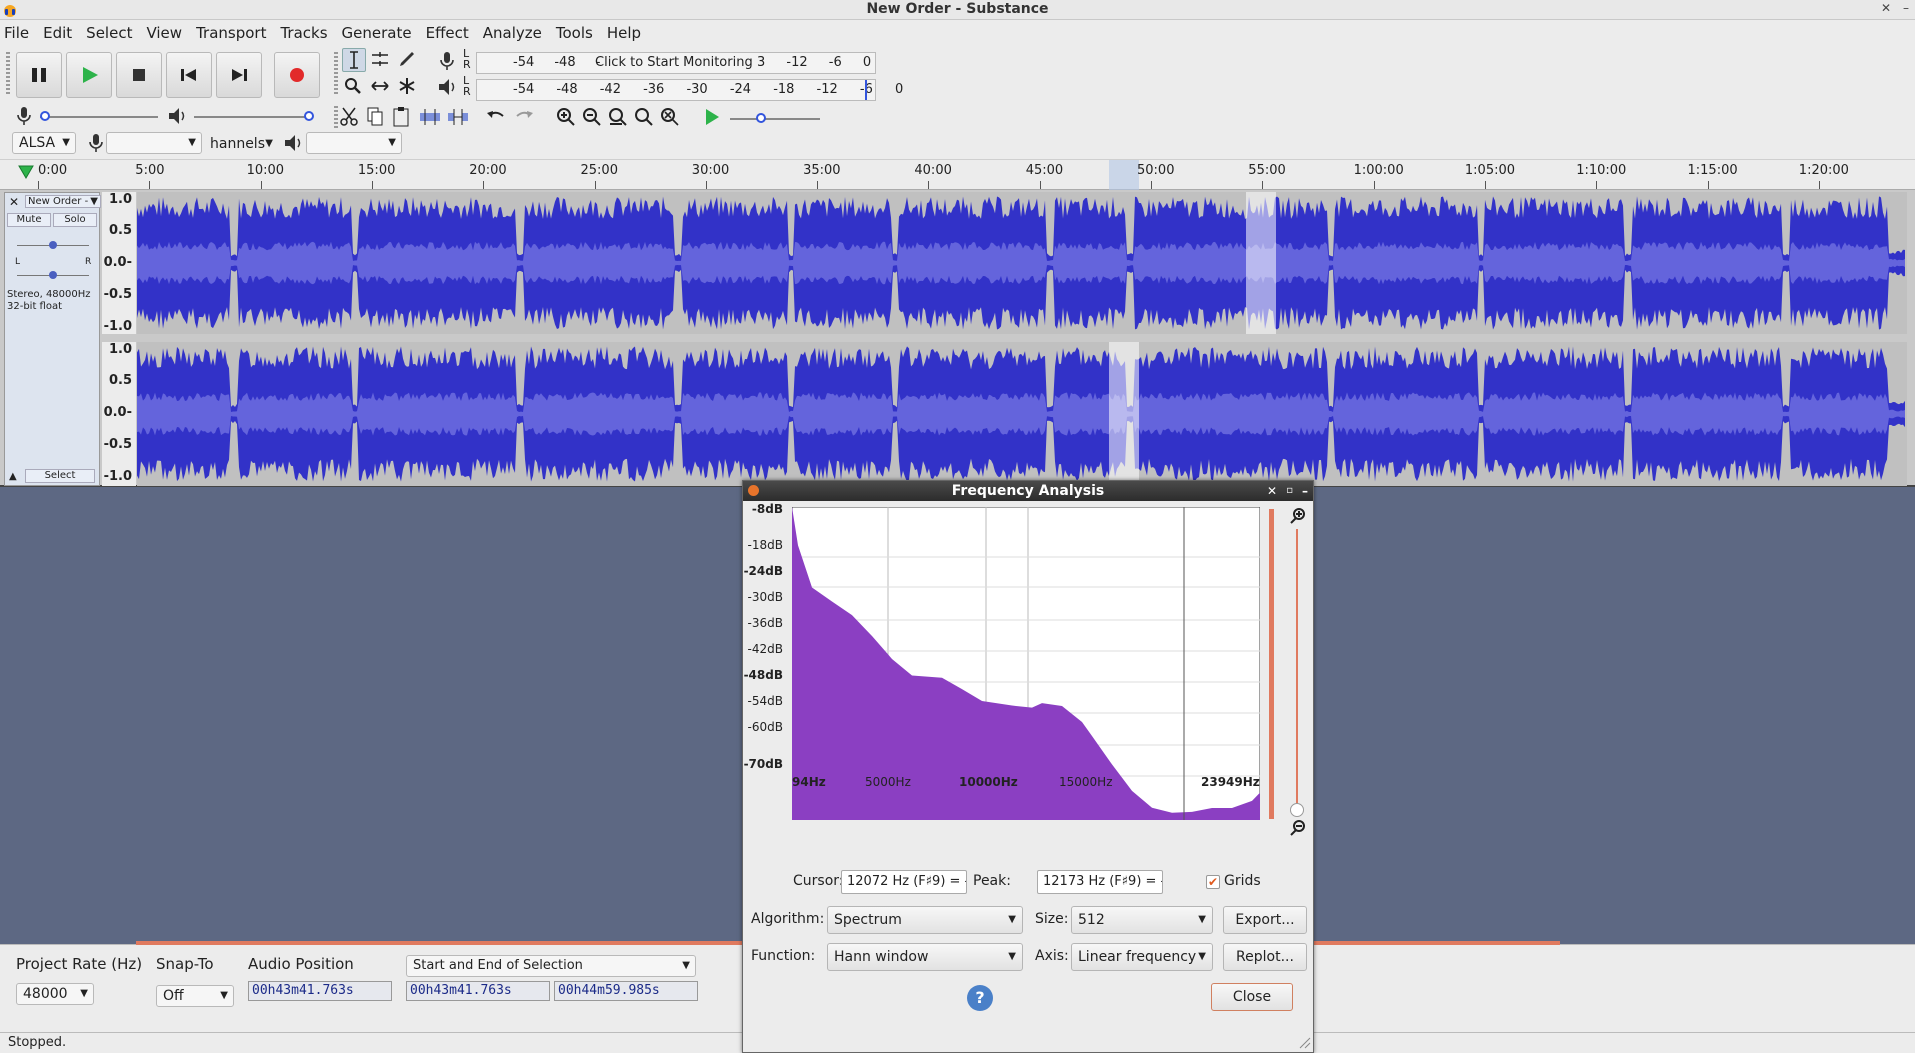  I want to click on menu-tracks: Tracks, so click(303, 33).